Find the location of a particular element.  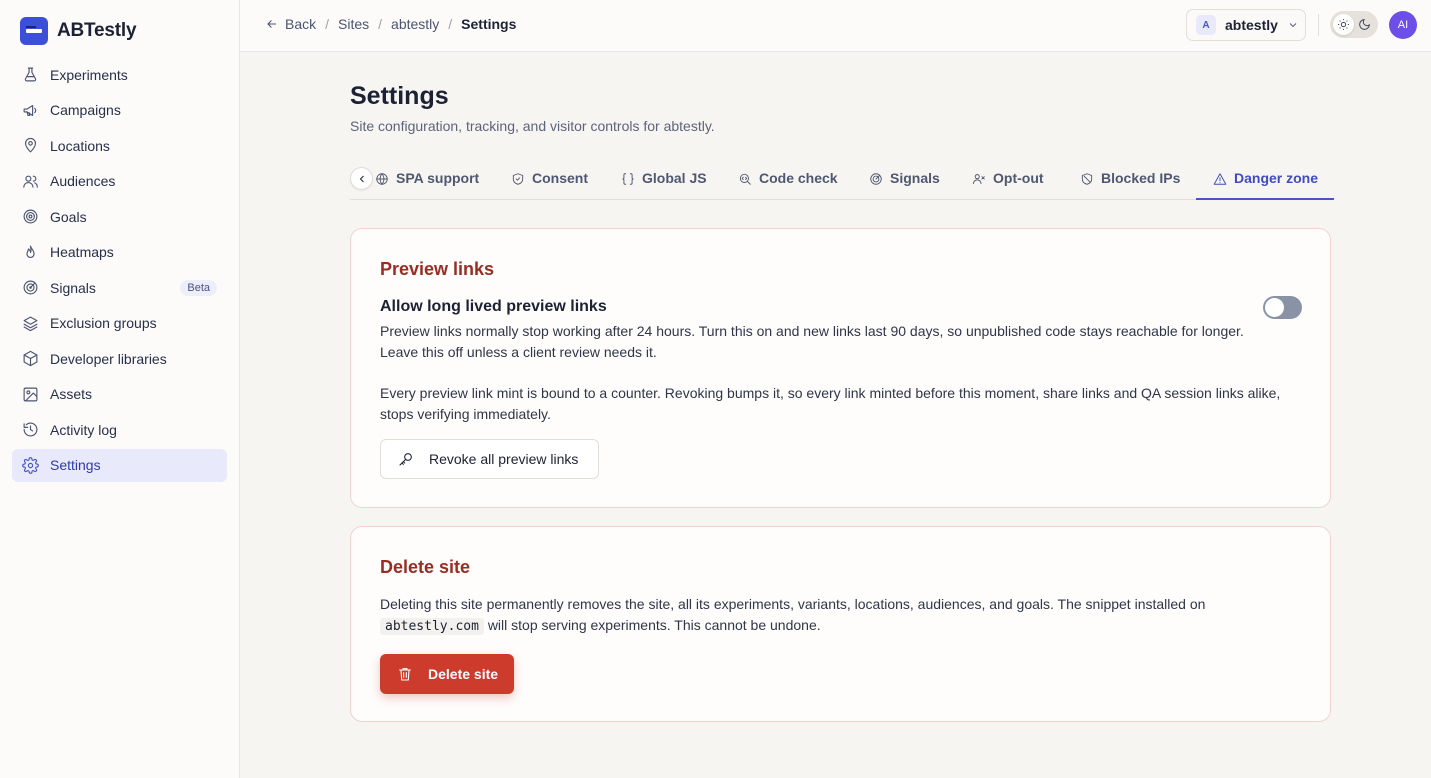

sidebar-item-label: Locations is located at coordinates (80, 145).